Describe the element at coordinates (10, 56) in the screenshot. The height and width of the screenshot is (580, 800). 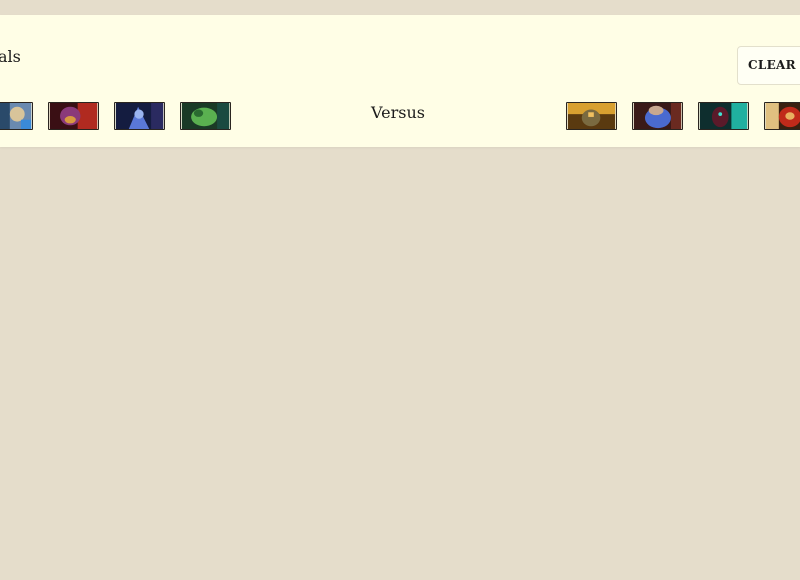
I see `panel-title: als` at that location.